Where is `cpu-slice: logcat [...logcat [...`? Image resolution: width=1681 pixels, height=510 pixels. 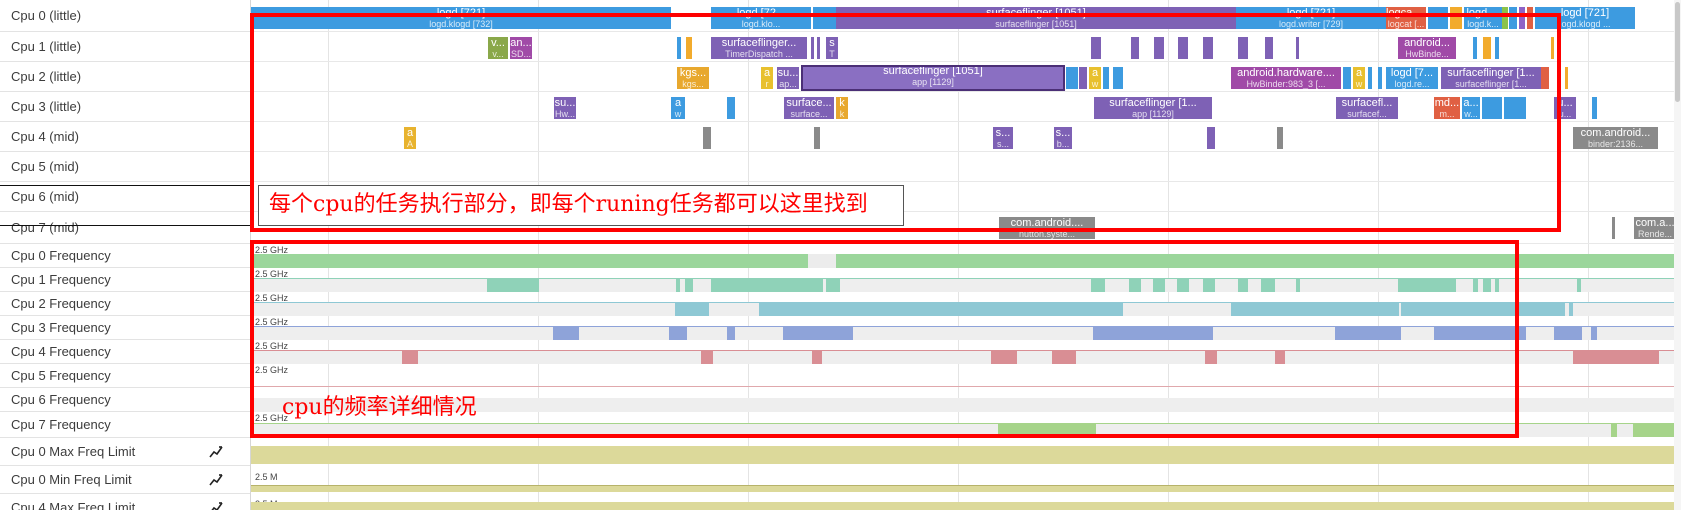
cpu-slice: logcat [...logcat [... is located at coordinates (1406, 18).